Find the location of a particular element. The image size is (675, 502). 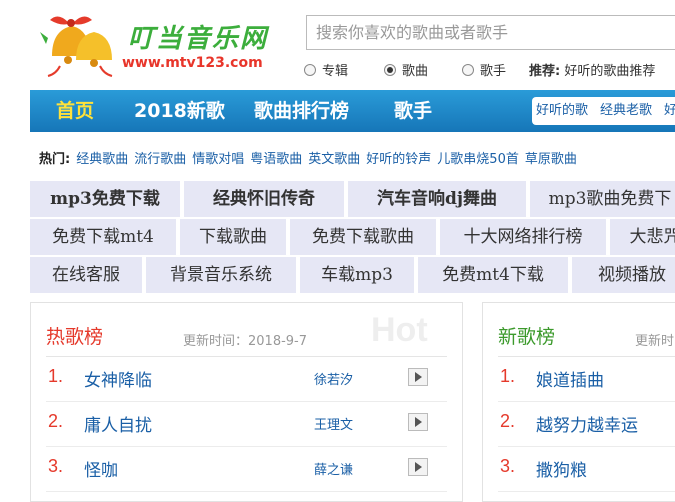

search-input is located at coordinates (491, 32).